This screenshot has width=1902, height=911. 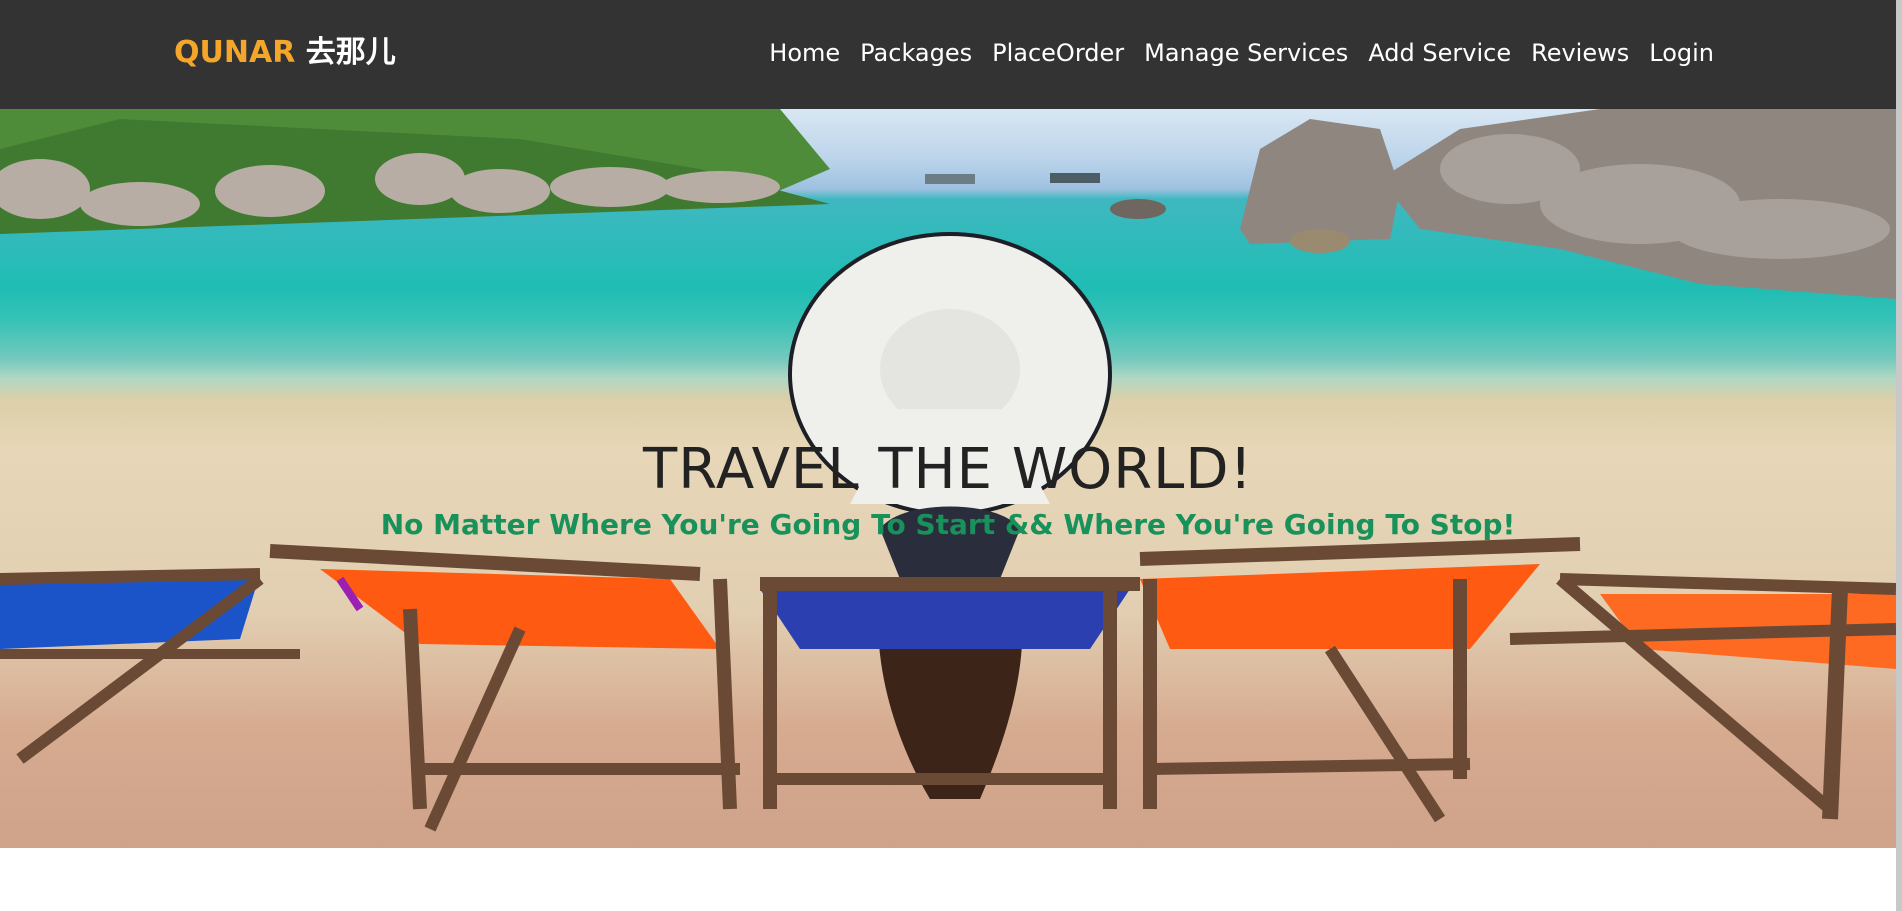 I want to click on nav-link-packages: Packages, so click(x=916, y=53).